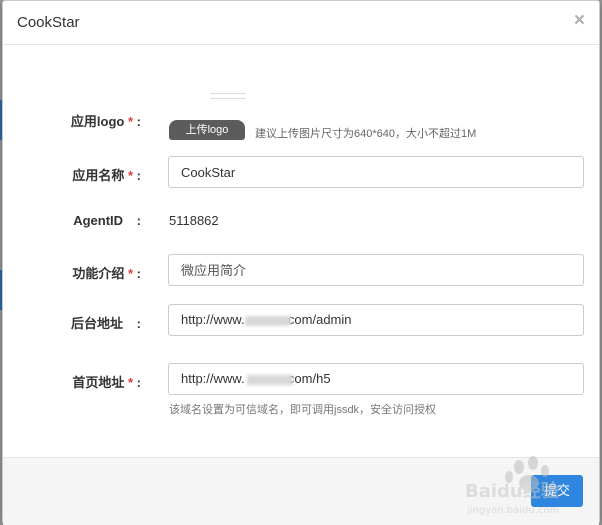 This screenshot has width=602, height=525. I want to click on dialog-title: CookStar, so click(48, 22).